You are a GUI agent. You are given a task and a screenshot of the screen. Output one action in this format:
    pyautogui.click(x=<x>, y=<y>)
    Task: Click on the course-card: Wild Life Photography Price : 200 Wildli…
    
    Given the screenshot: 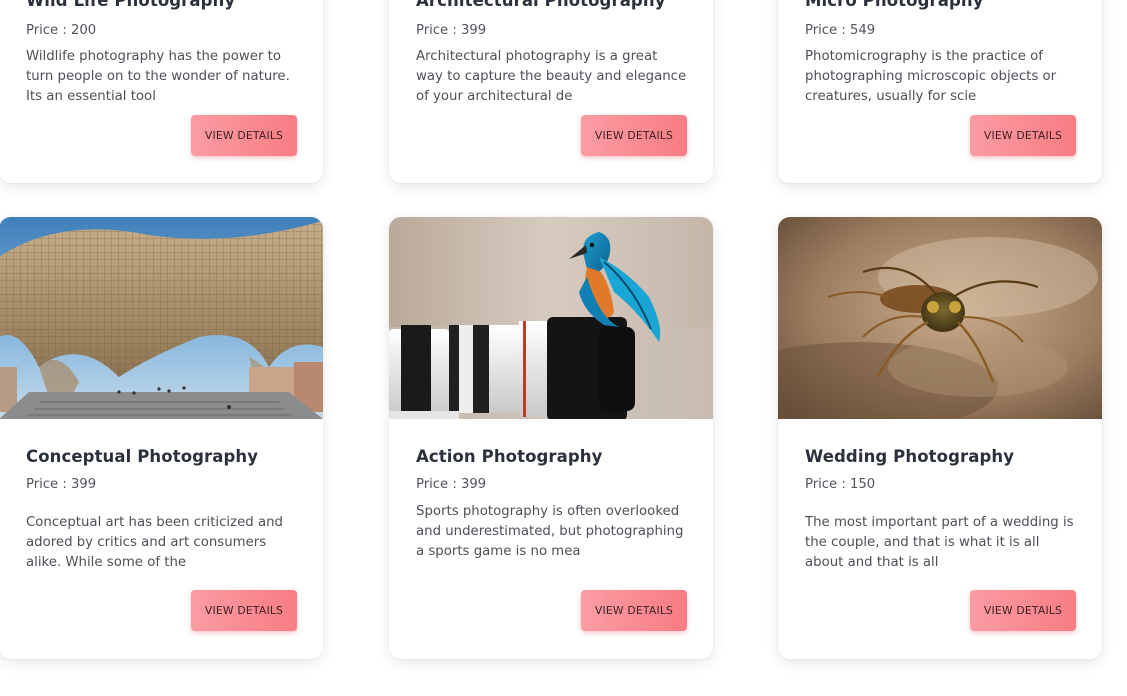 What is the action you would take?
    pyautogui.click(x=161, y=91)
    